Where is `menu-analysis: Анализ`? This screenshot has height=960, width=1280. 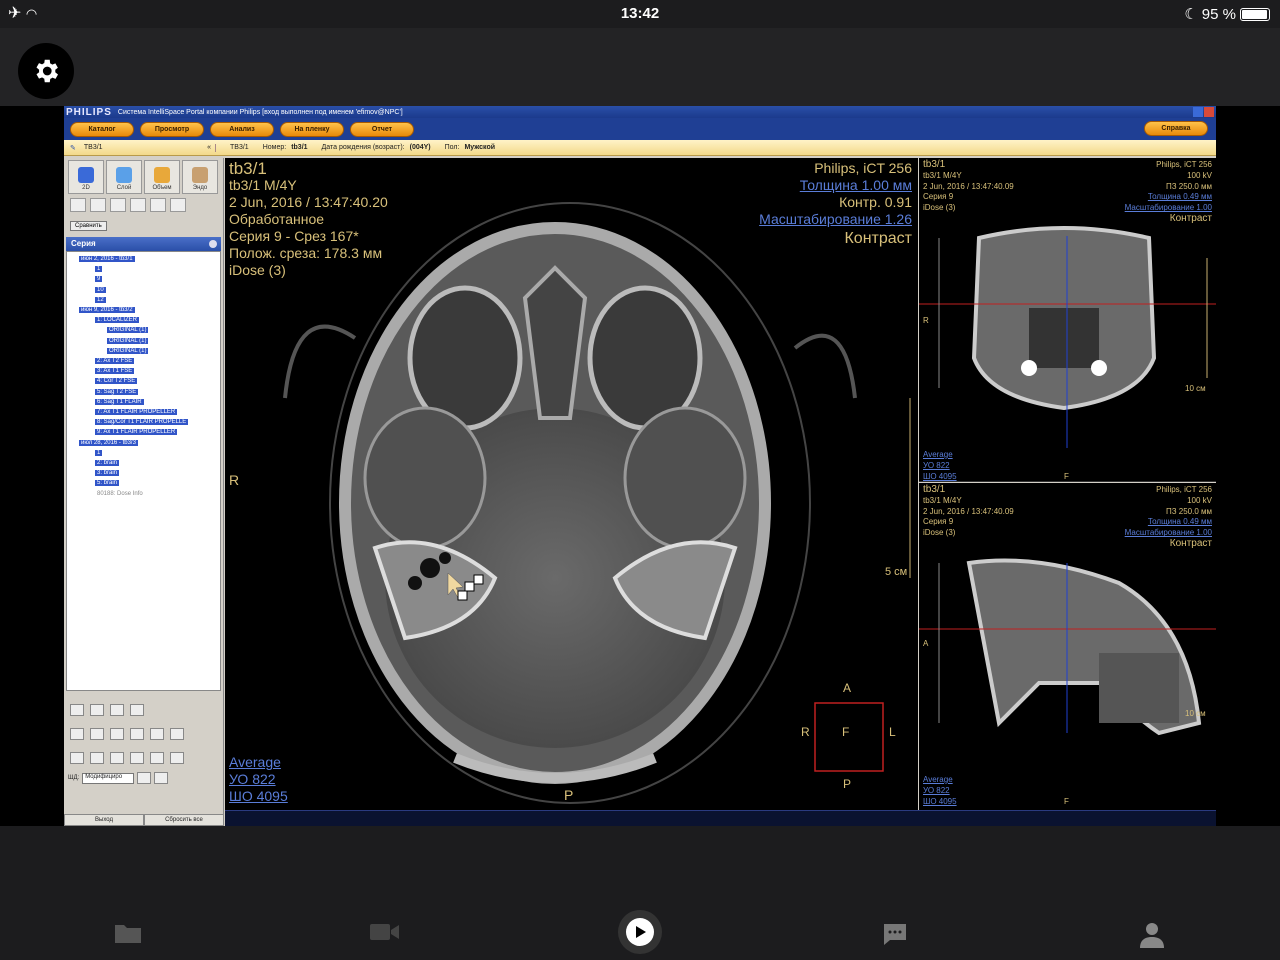 menu-analysis: Анализ is located at coordinates (242, 129).